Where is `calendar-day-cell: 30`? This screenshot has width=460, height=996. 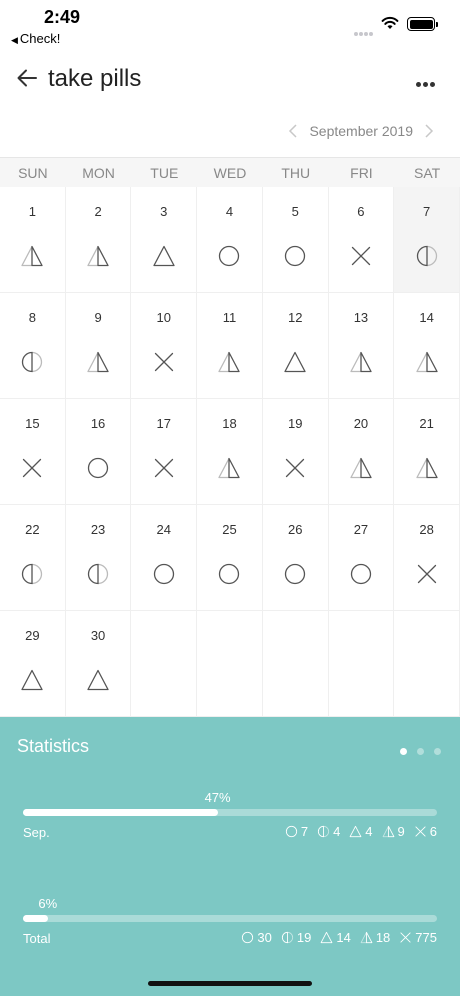
calendar-day-cell: 30 is located at coordinates (98, 664).